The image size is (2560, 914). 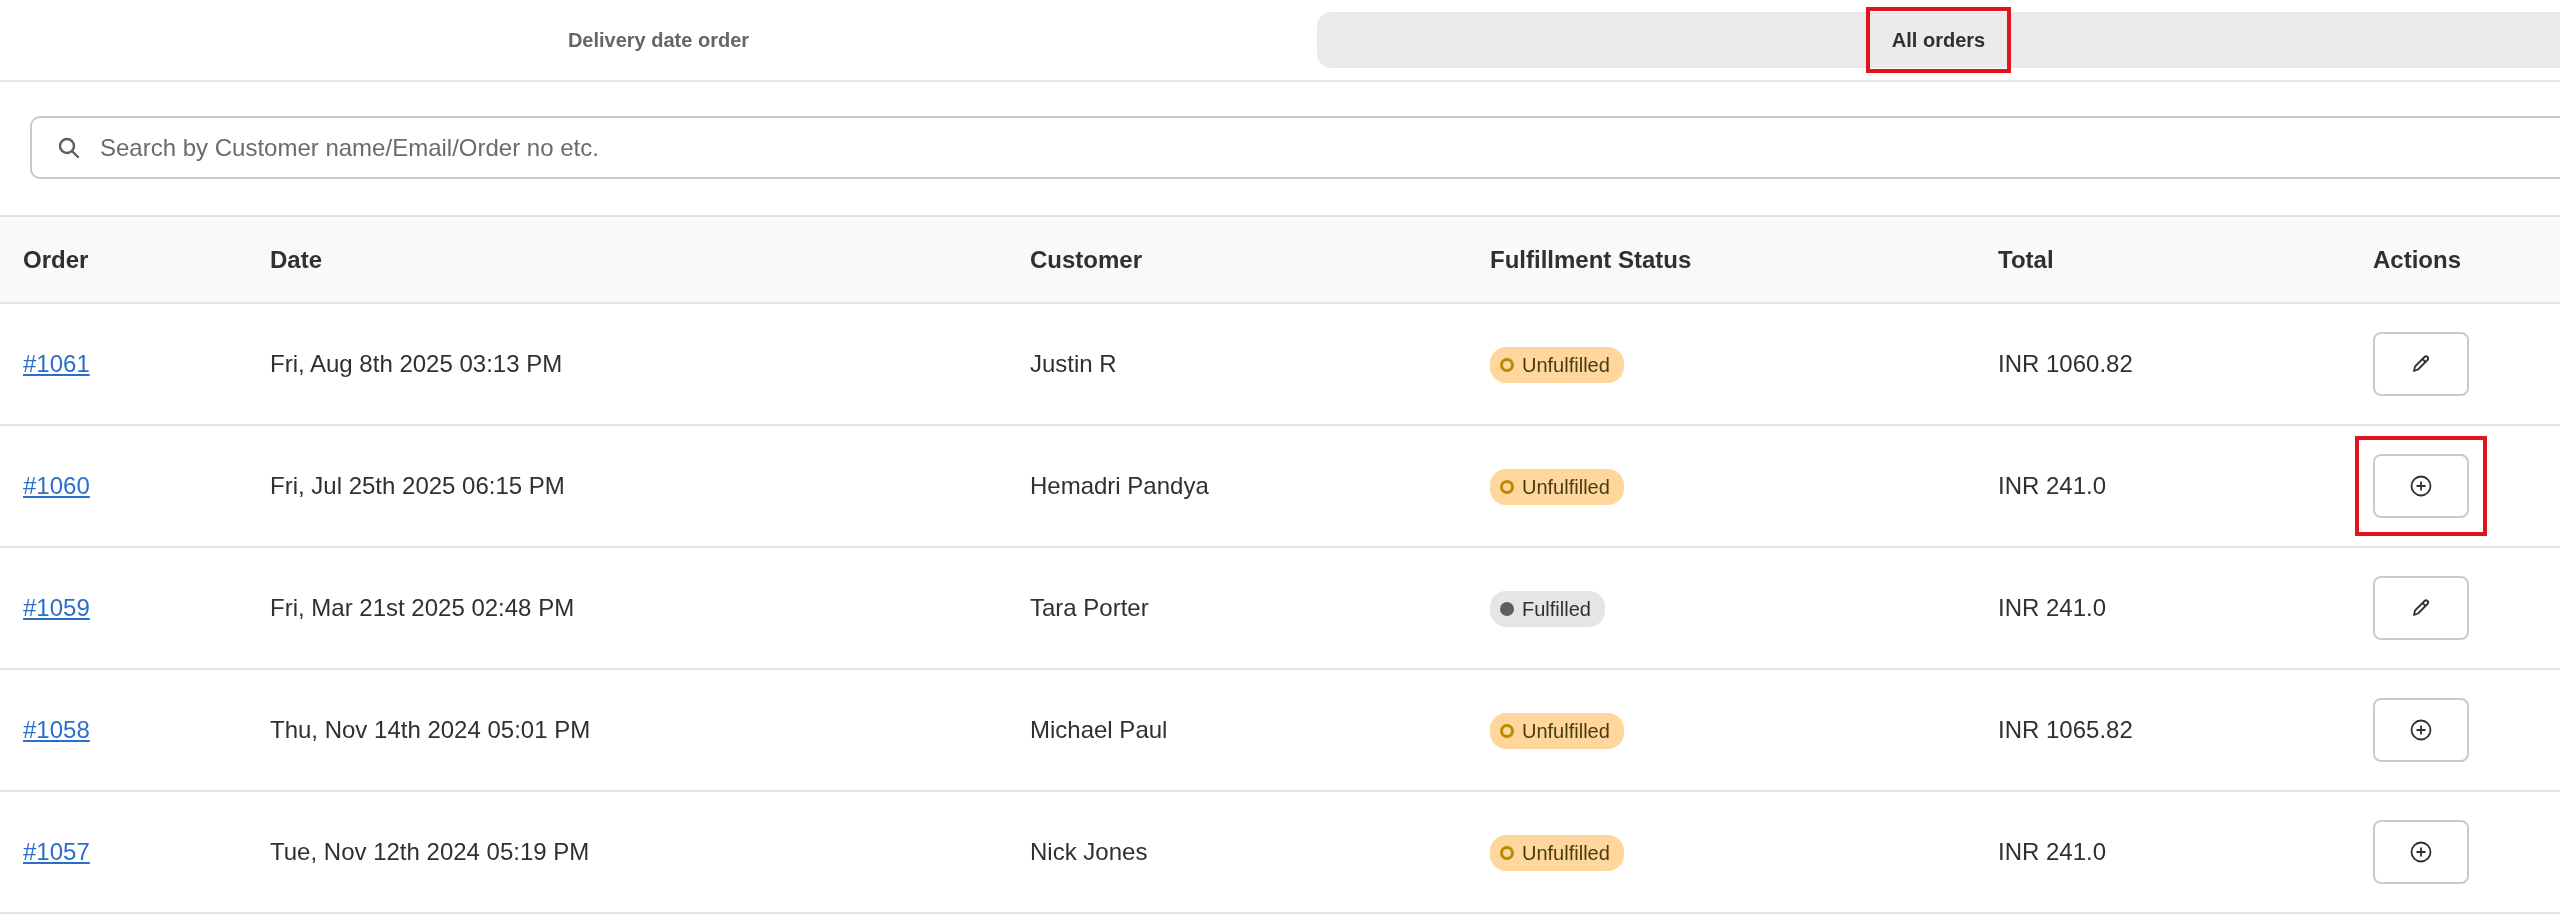 What do you see at coordinates (56, 851) in the screenshot?
I see `order-link: #1057` at bounding box center [56, 851].